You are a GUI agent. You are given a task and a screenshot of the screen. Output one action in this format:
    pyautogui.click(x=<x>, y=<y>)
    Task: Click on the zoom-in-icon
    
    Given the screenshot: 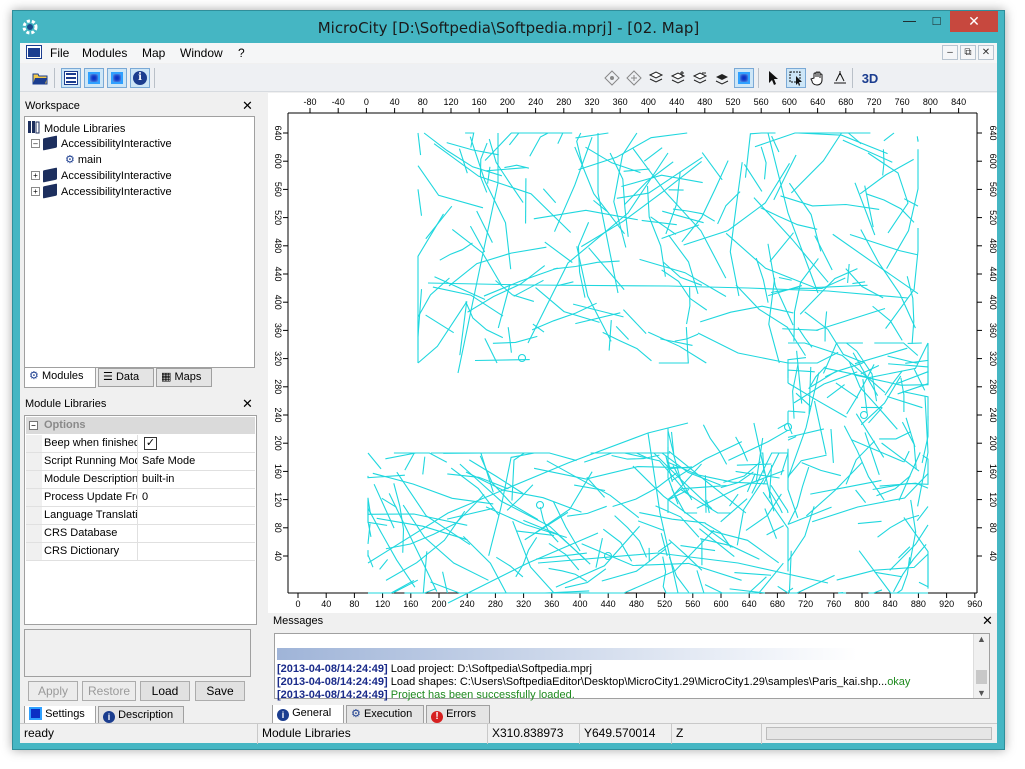 What is the action you would take?
    pyautogui.click(x=840, y=78)
    